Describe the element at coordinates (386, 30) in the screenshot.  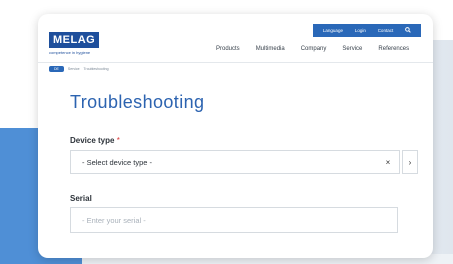
I see `utility-link-contact: Contact` at that location.